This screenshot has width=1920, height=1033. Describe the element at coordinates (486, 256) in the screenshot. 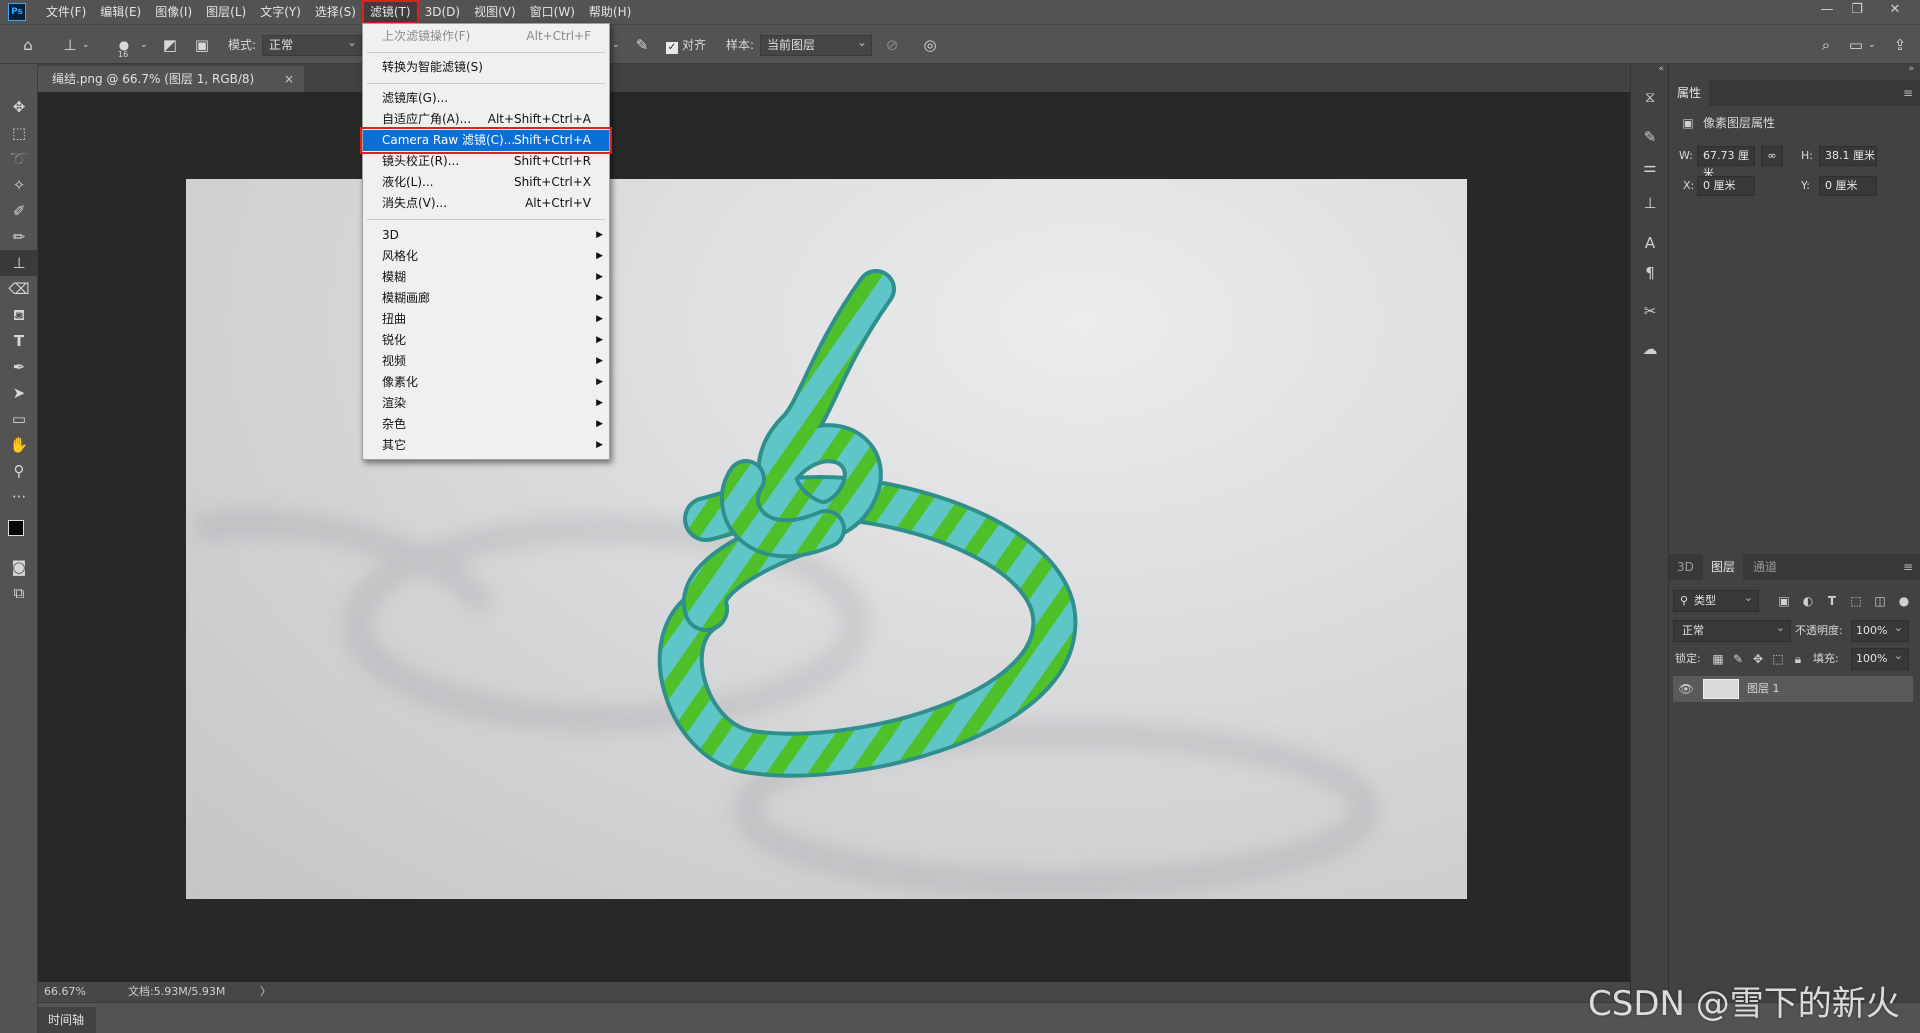

I see `menu-item-stylize: 风格化 ▶` at that location.